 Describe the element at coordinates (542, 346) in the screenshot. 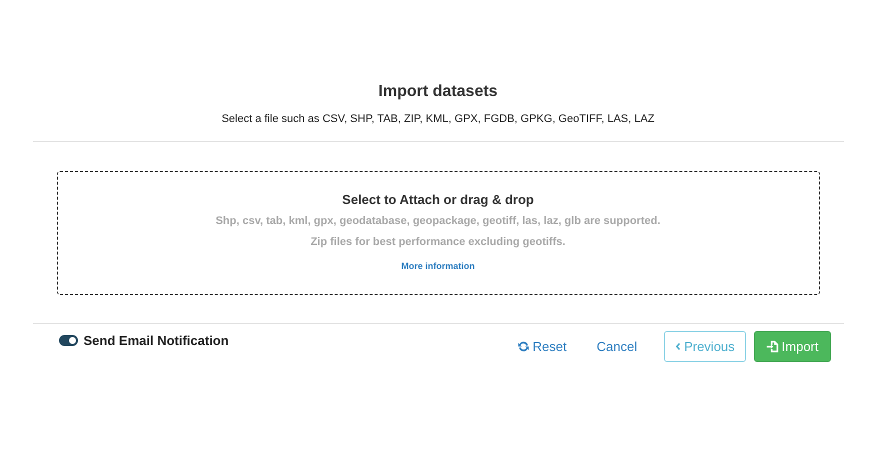

I see `reset-button: Reset` at that location.